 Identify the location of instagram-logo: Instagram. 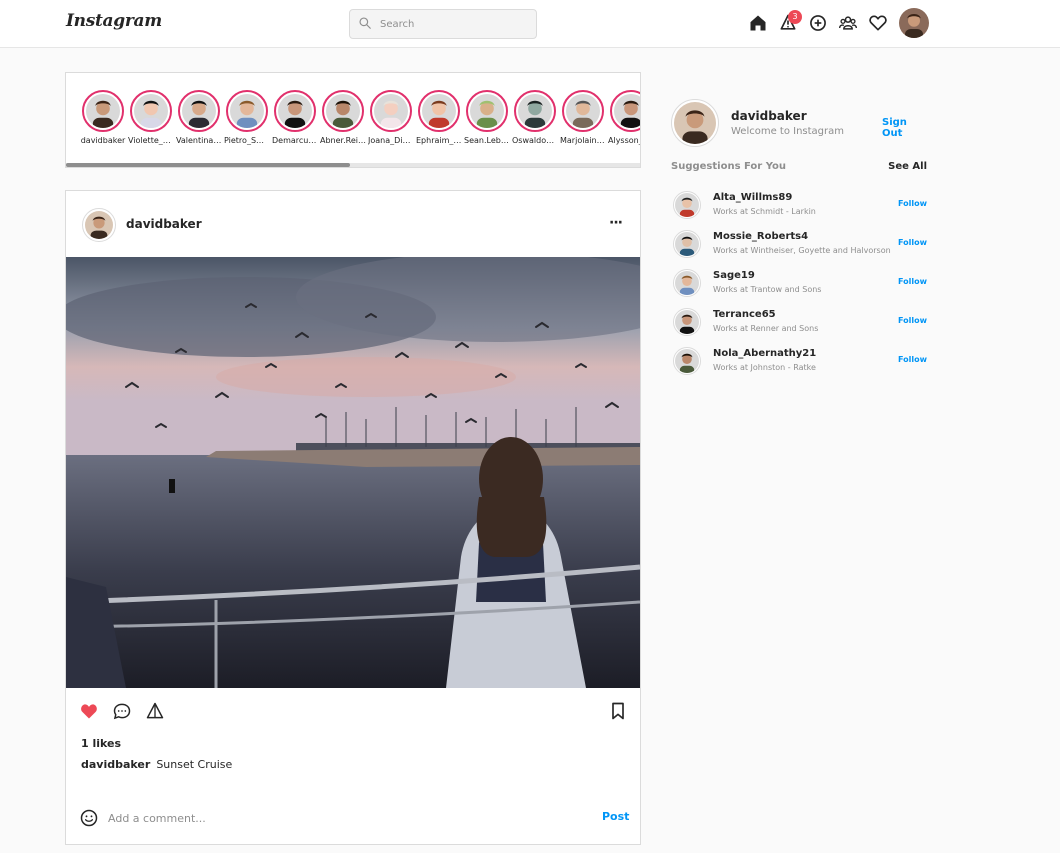
(114, 21).